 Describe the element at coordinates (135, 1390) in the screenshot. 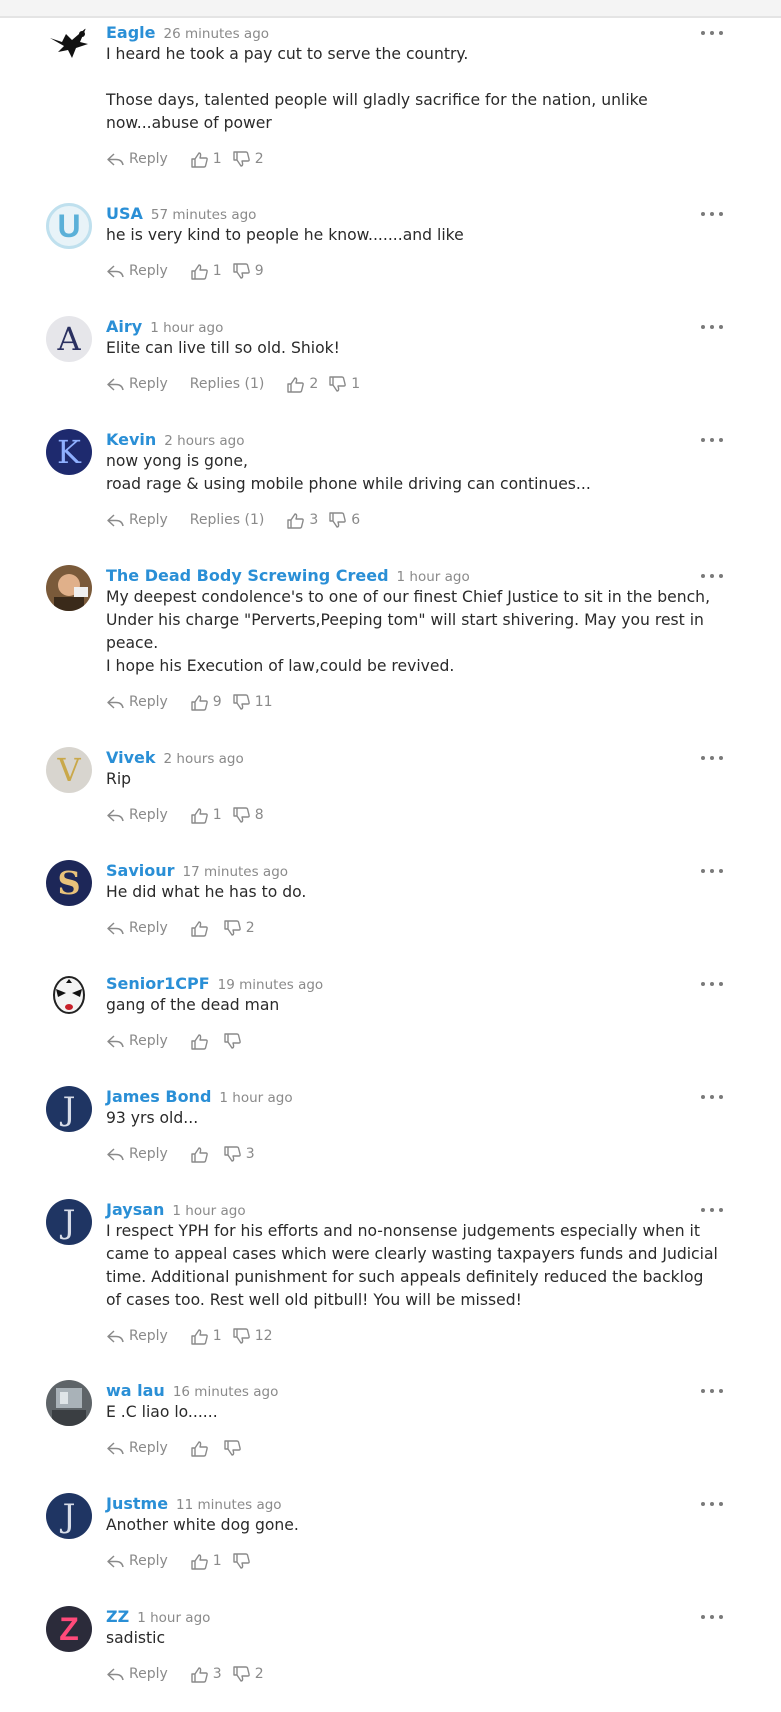

I see `author-name: wa lau` at that location.